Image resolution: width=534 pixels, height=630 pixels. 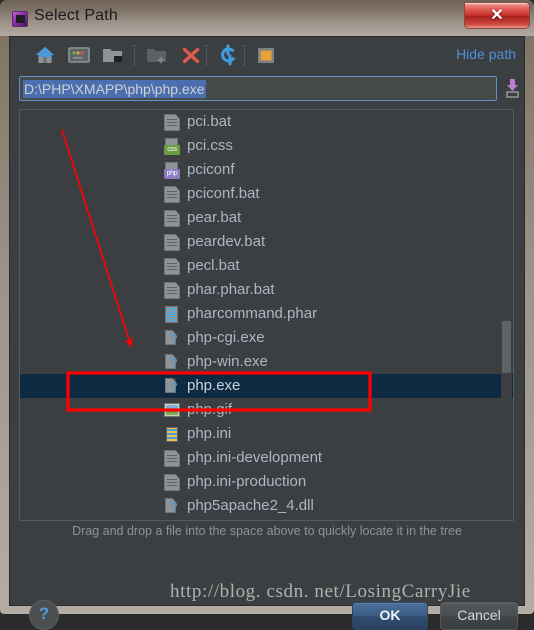 I want to click on archive-file-icon, so click(x=172, y=314).